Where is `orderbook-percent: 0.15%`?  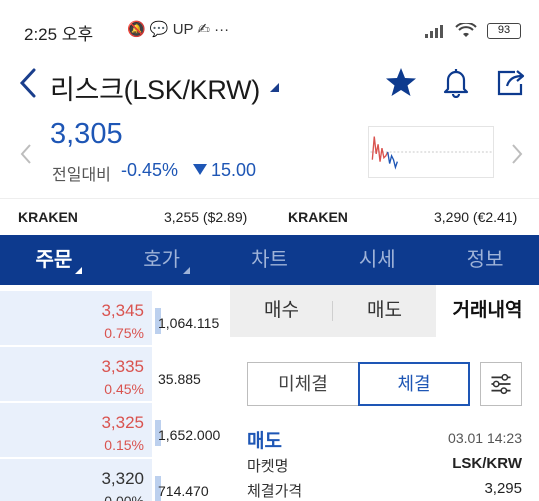 orderbook-percent: 0.15% is located at coordinates (124, 445).